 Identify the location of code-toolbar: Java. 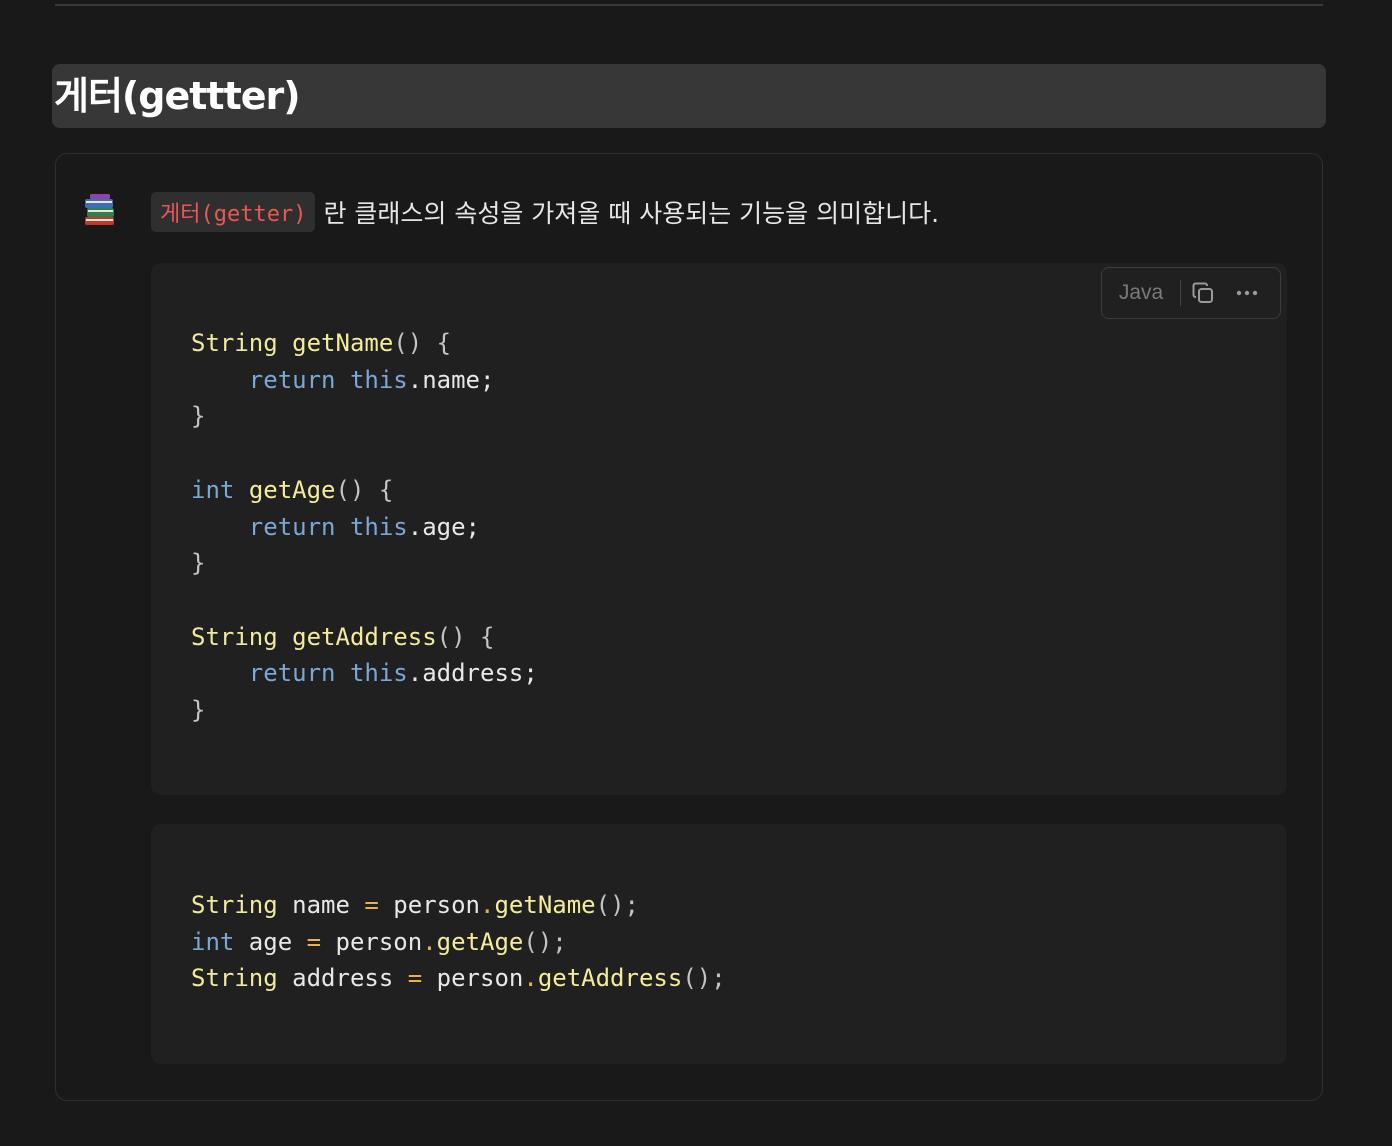
(1191, 293).